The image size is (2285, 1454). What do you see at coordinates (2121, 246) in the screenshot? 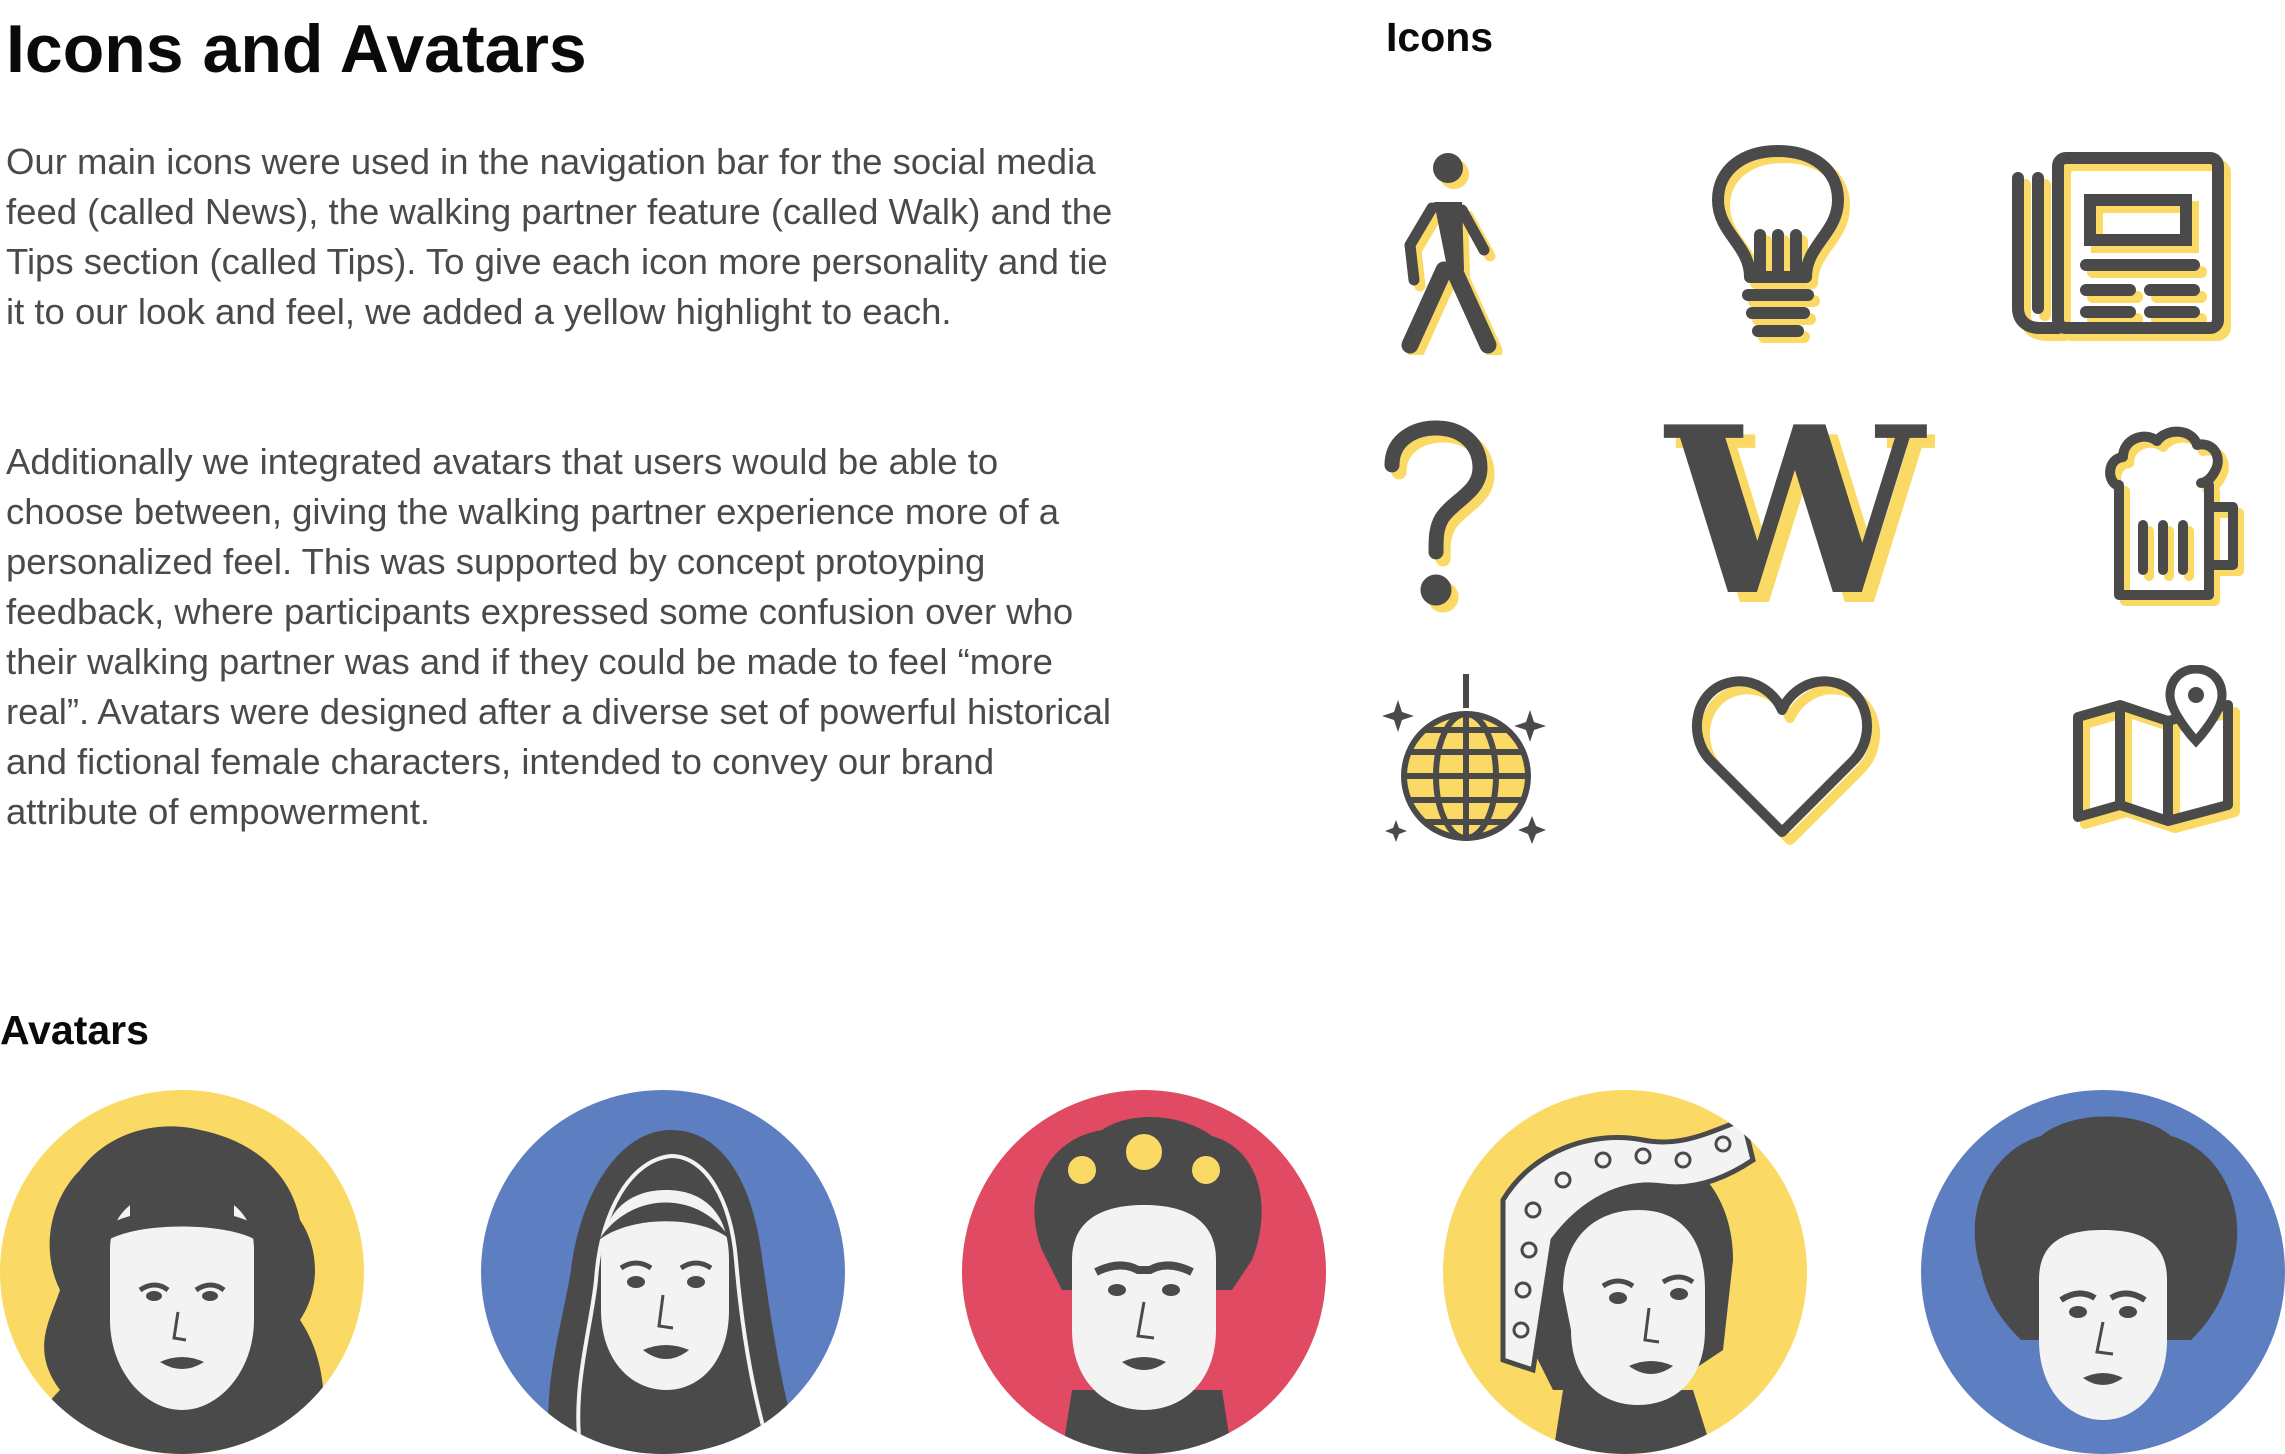
I see `newspaper-icon` at bounding box center [2121, 246].